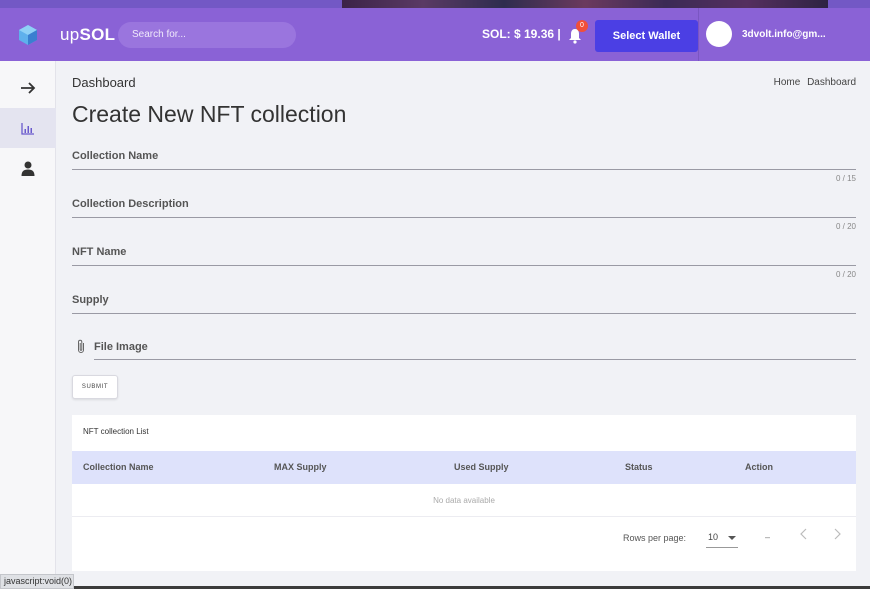  Describe the element at coordinates (70, 34) in the screenshot. I see `brand-prefix: up` at that location.